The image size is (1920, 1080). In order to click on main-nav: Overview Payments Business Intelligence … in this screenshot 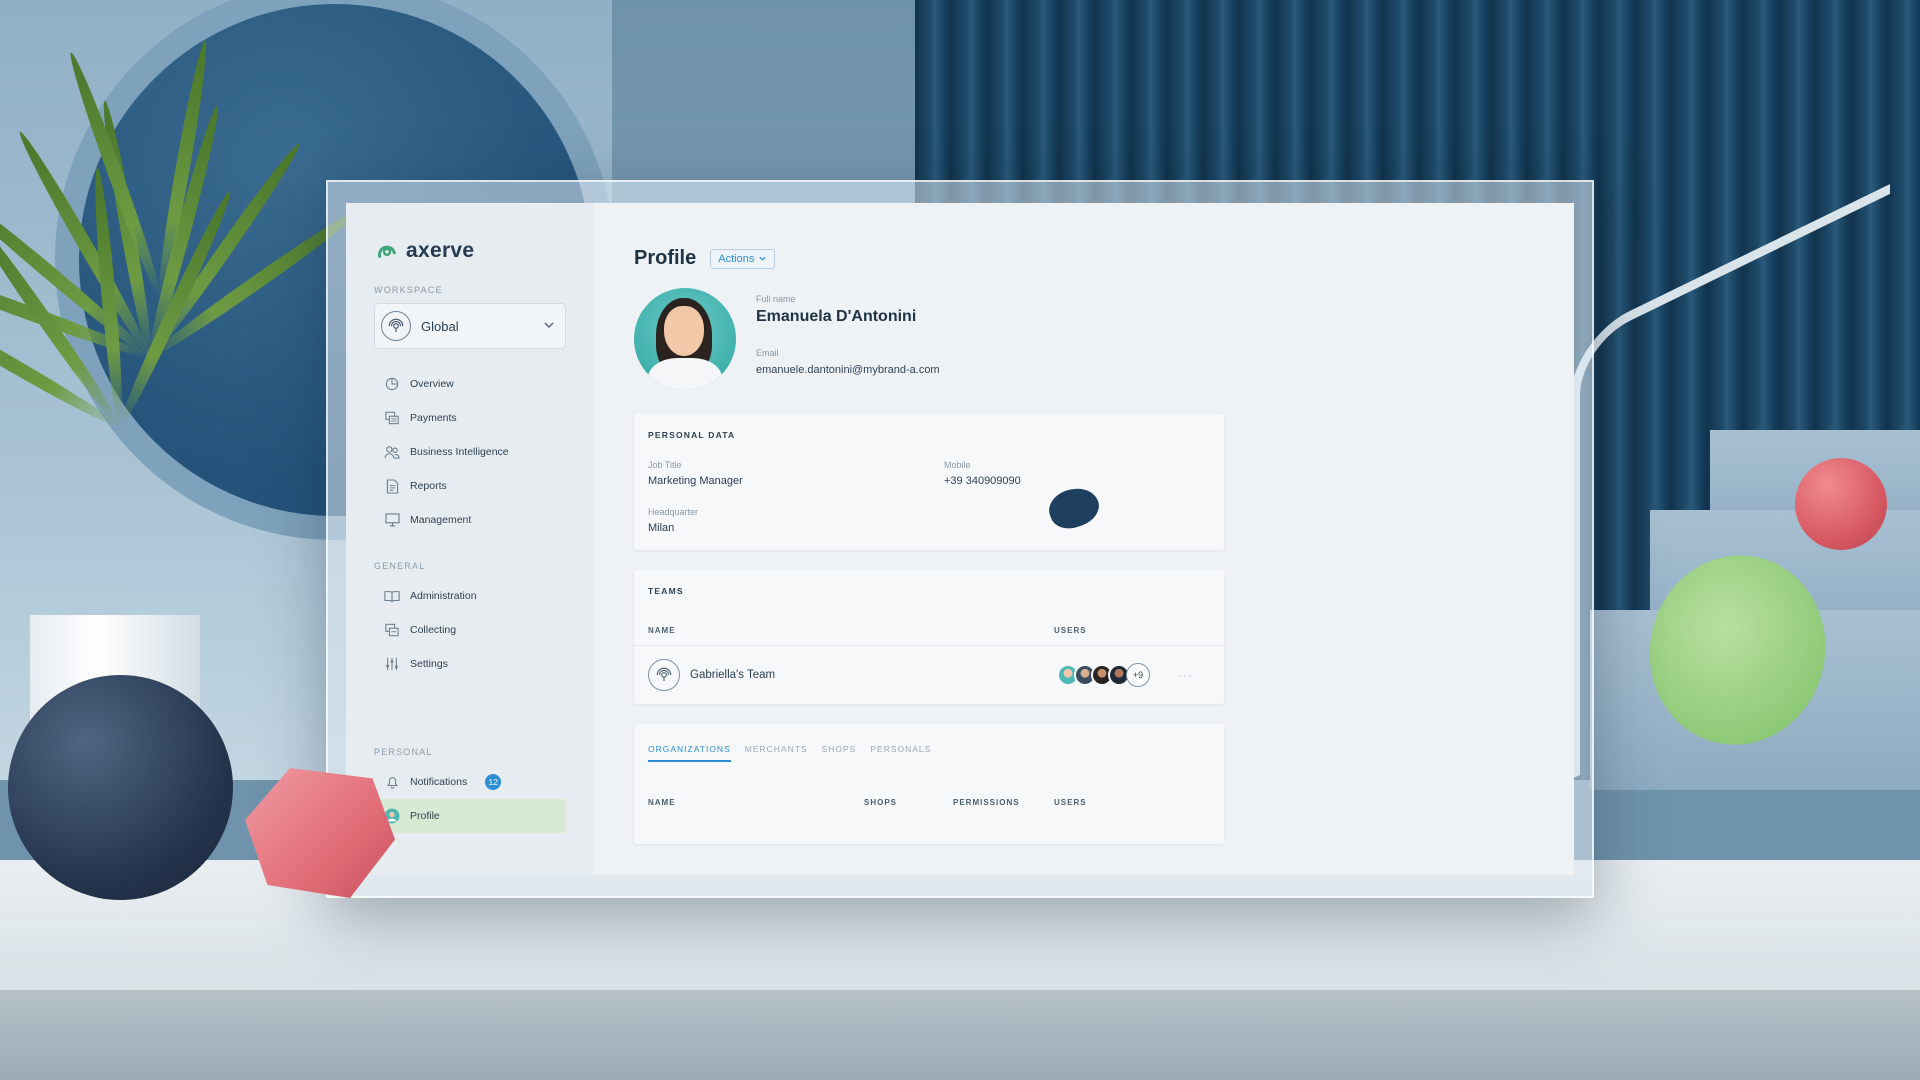, I will do `click(470, 452)`.